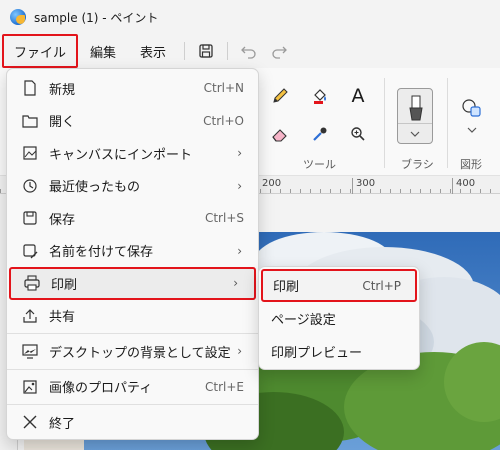  Describe the element at coordinates (280, 96) in the screenshot. I see `pencil-icon` at that location.